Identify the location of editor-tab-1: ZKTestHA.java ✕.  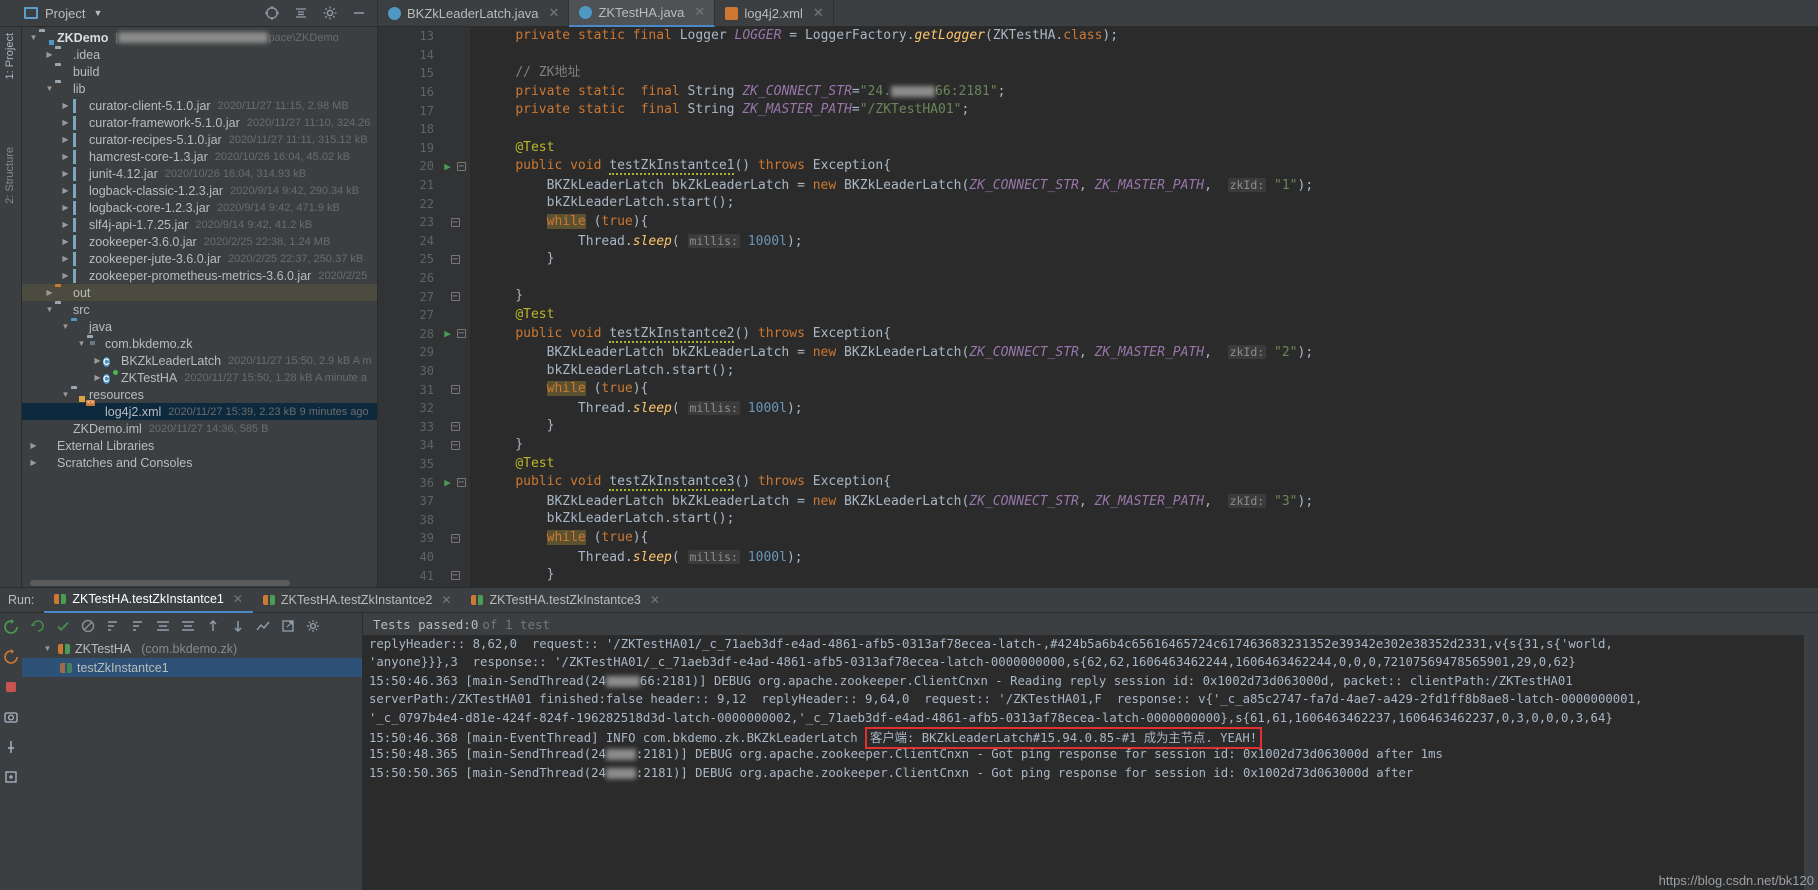
(642, 13).